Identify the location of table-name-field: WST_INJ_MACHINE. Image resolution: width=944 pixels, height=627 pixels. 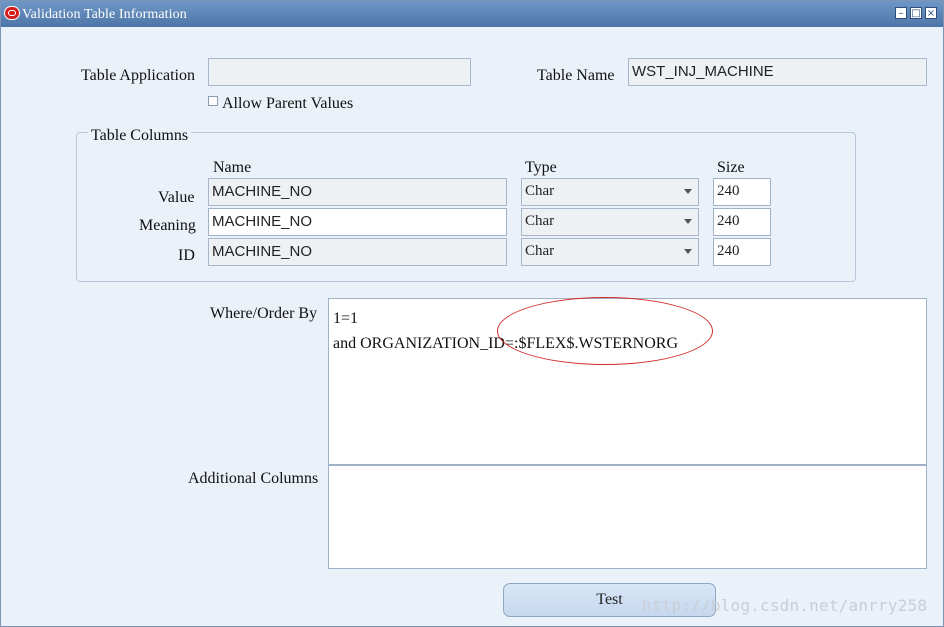
(777, 72).